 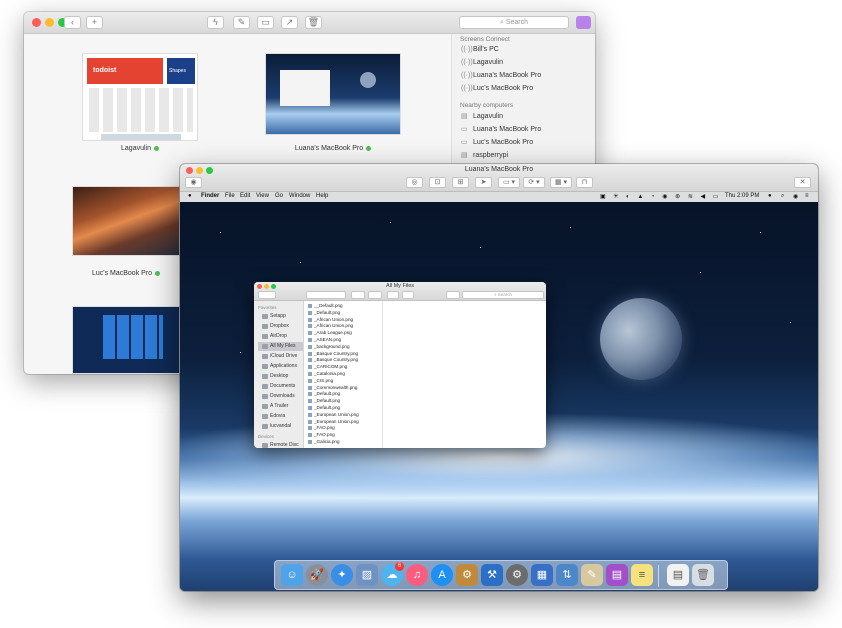 What do you see at coordinates (326, 295) in the screenshot?
I see `finder-view-switcher` at bounding box center [326, 295].